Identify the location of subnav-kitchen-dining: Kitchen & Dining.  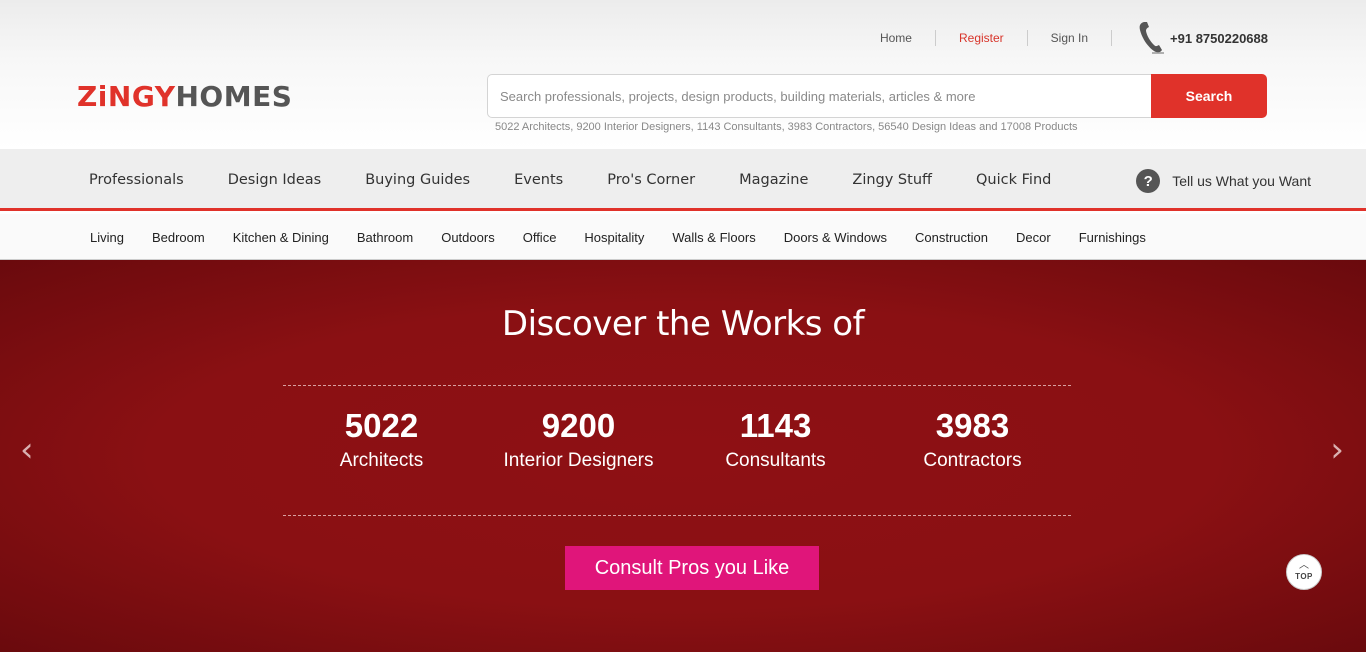
(281, 237).